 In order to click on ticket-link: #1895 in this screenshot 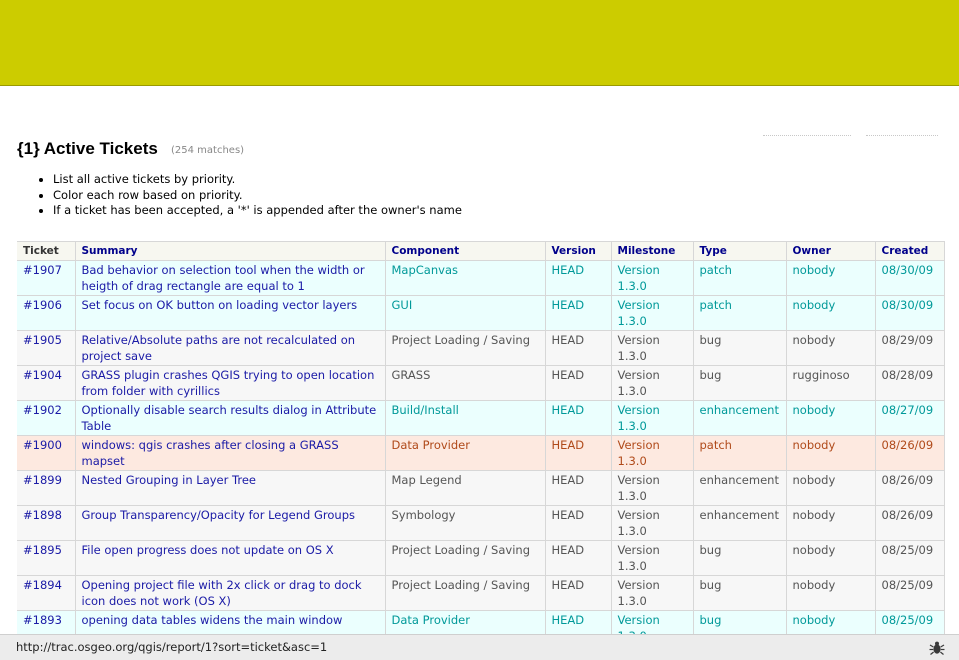, I will do `click(42, 550)`.